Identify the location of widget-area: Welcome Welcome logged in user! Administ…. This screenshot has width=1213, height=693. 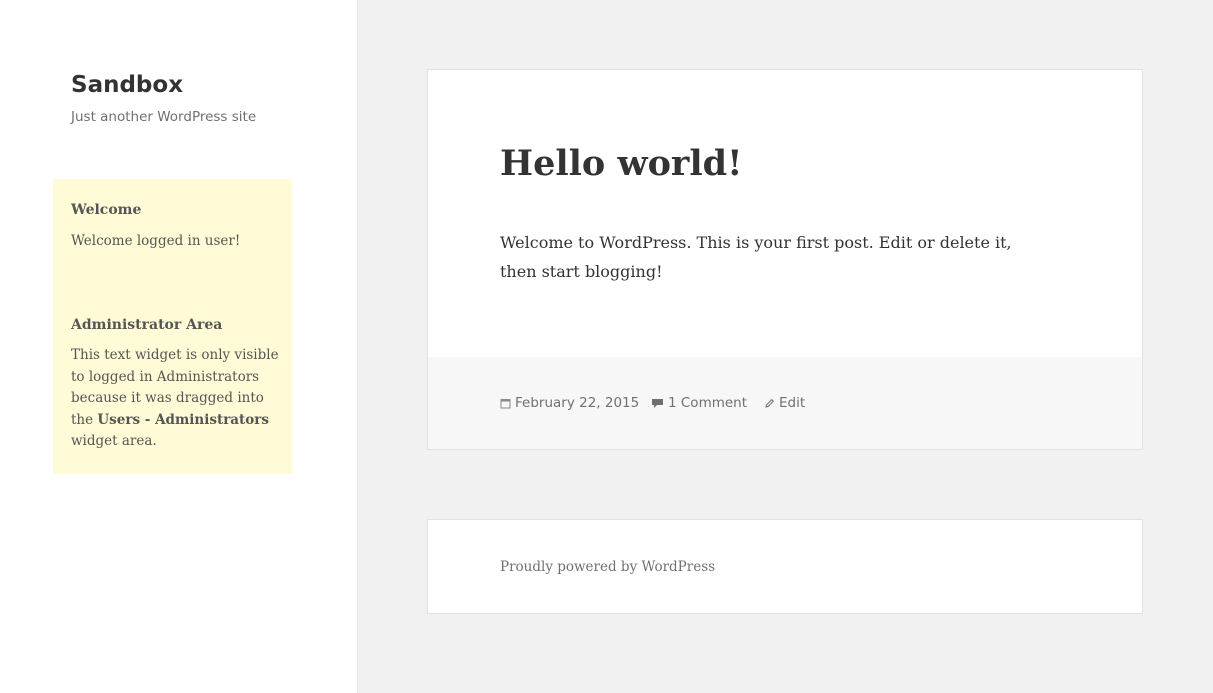
(172, 326).